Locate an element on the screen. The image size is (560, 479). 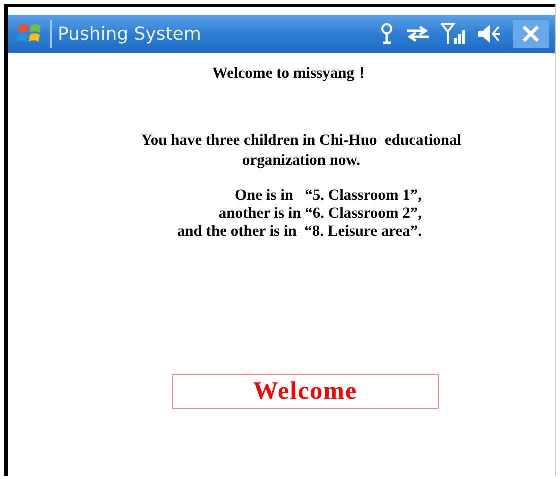
close-icon is located at coordinates (531, 34).